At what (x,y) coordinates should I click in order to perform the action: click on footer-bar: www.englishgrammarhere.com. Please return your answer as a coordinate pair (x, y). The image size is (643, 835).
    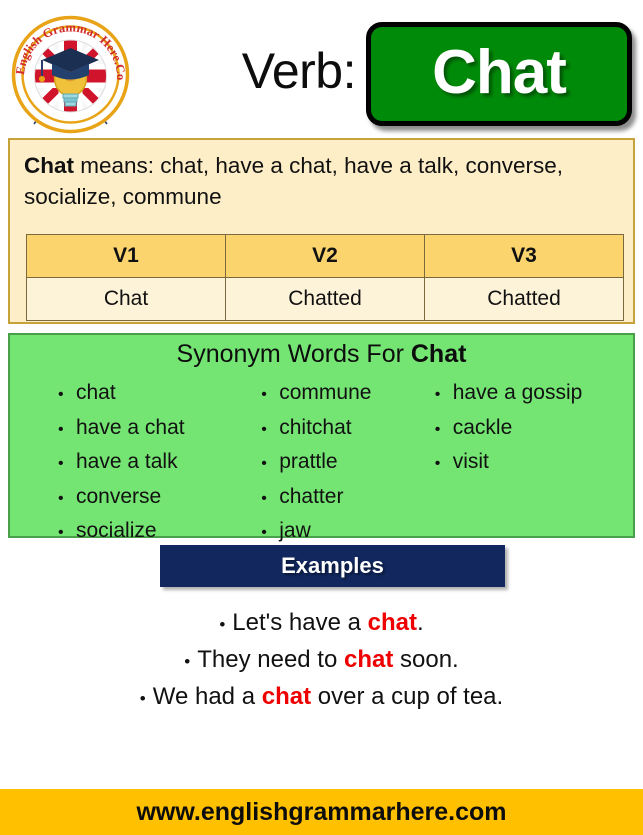
    Looking at the image, I should click on (321, 812).